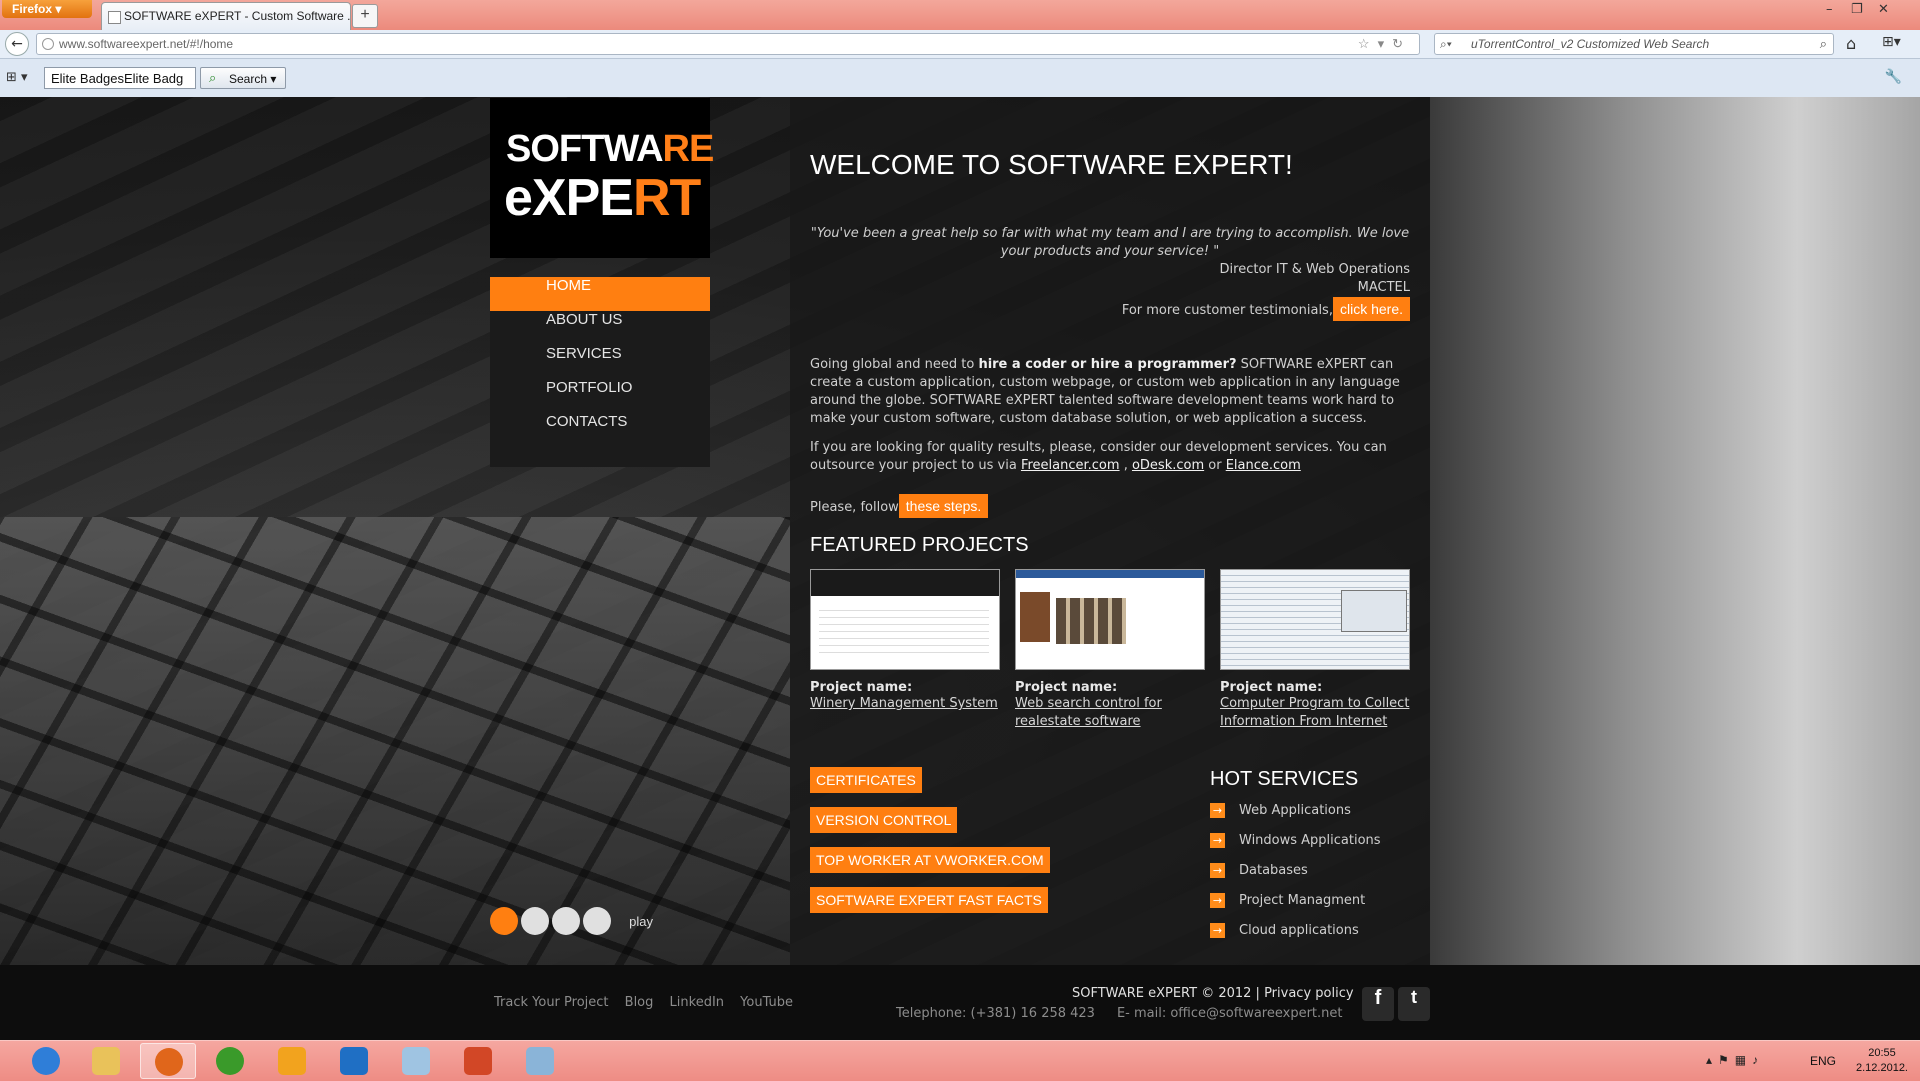  I want to click on follow-text: Please, follow, so click(854, 507).